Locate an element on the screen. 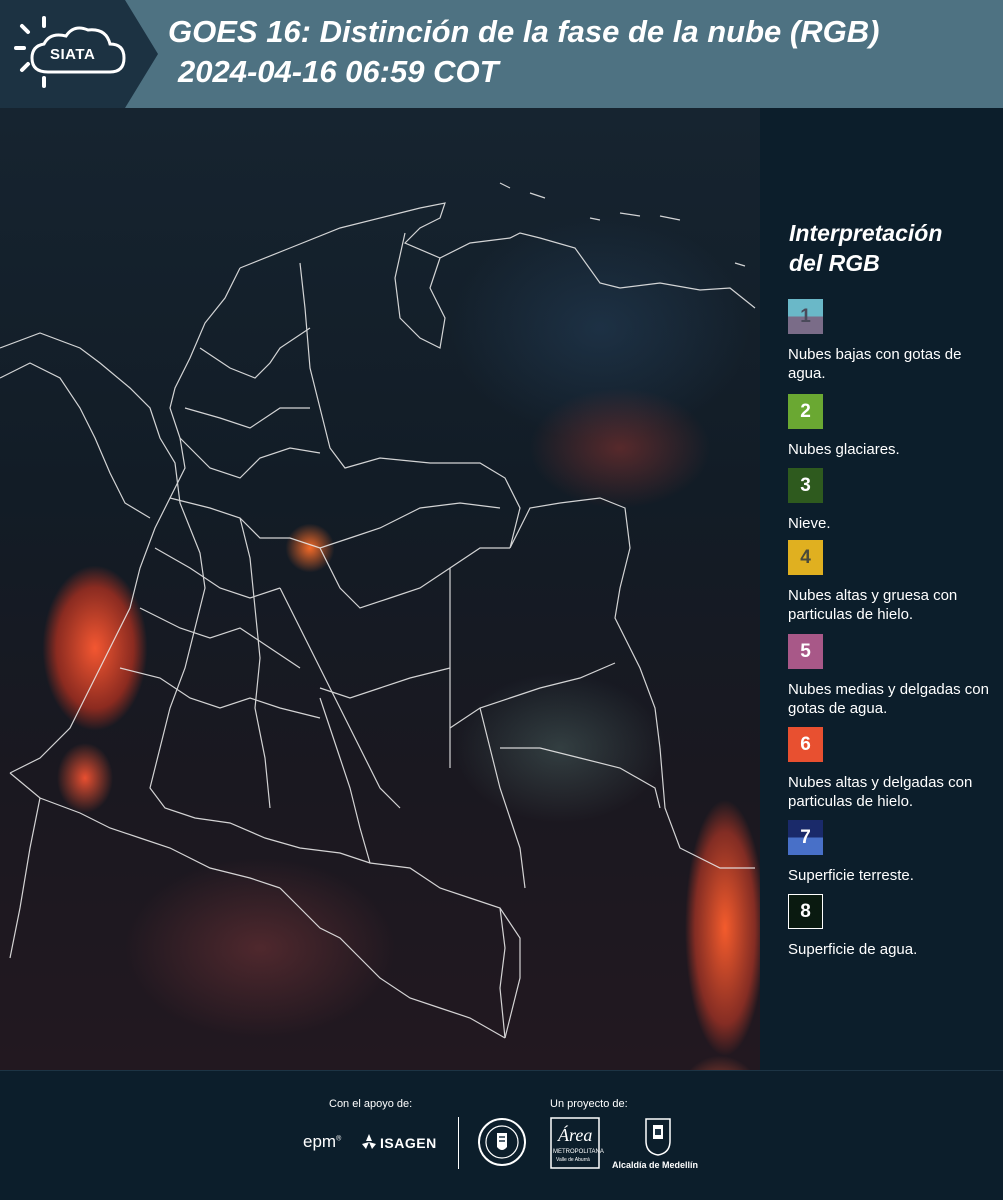  legend-number: 6 is located at coordinates (805, 744).